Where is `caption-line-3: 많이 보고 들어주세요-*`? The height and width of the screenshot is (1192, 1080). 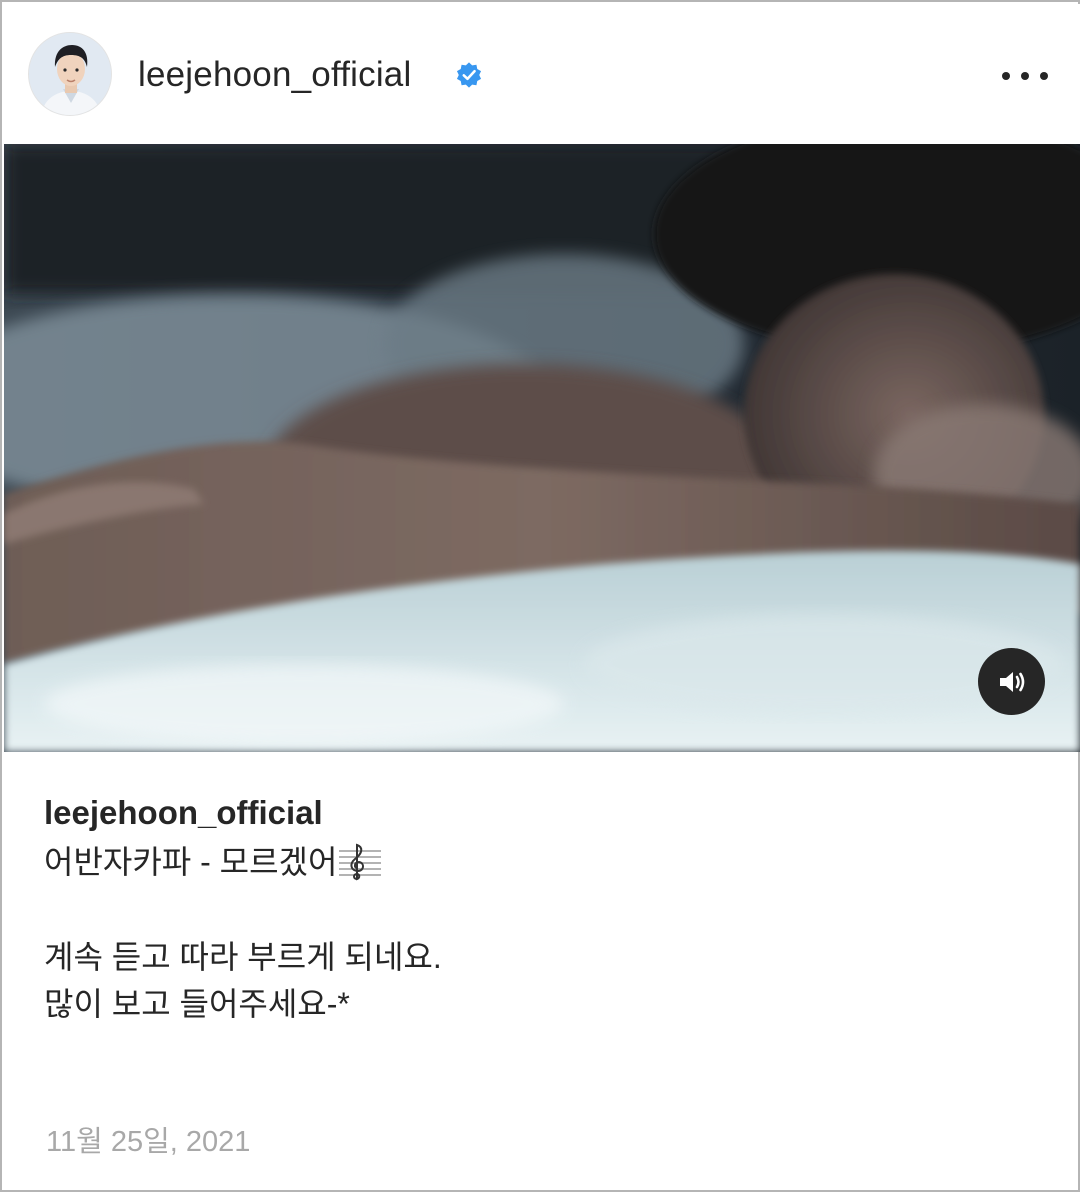
caption-line-3: 많이 보고 들어주세요-* is located at coordinates (197, 1004).